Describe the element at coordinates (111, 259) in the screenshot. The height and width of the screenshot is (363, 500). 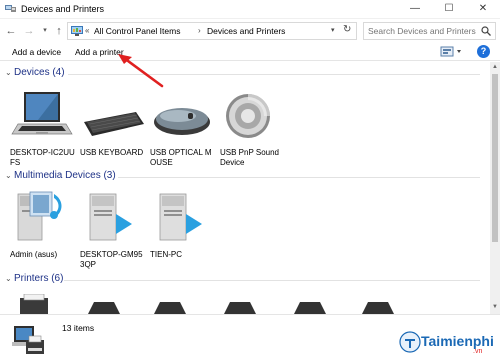
I see `device-label: DESKTOP-GM953QP` at that location.